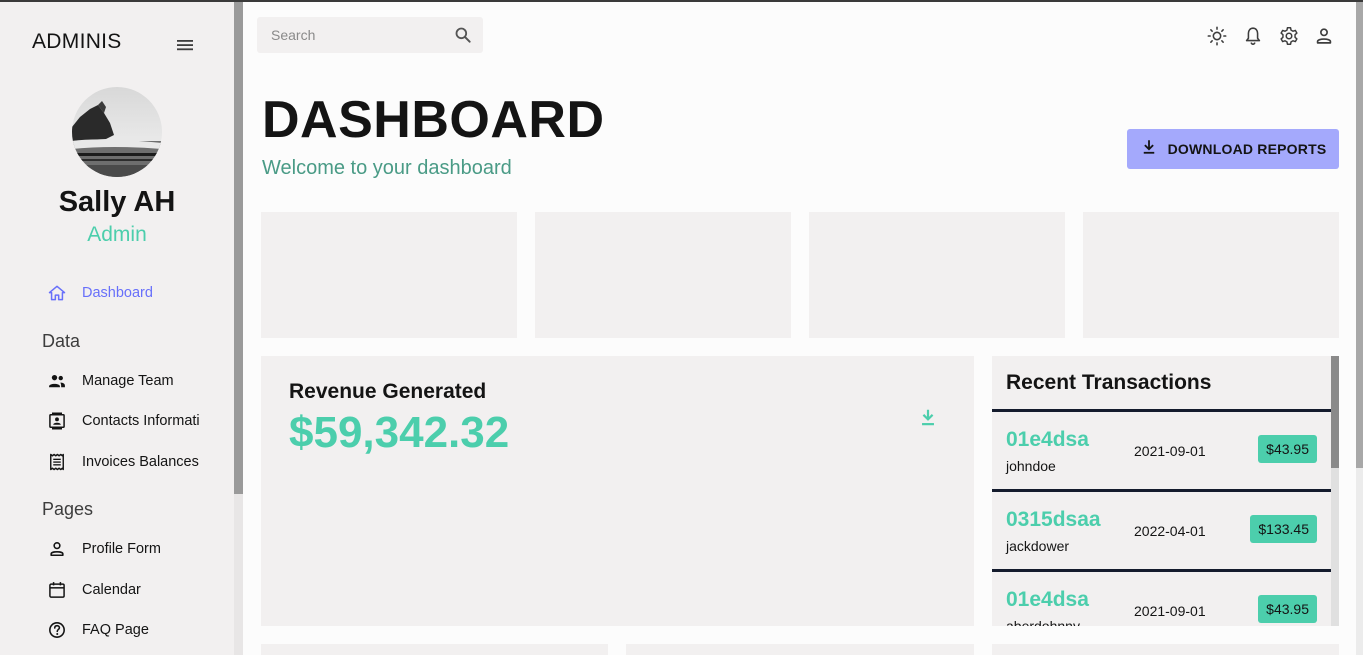  I want to click on sidebar-item-contacts: Contacts Informati, so click(123, 421).